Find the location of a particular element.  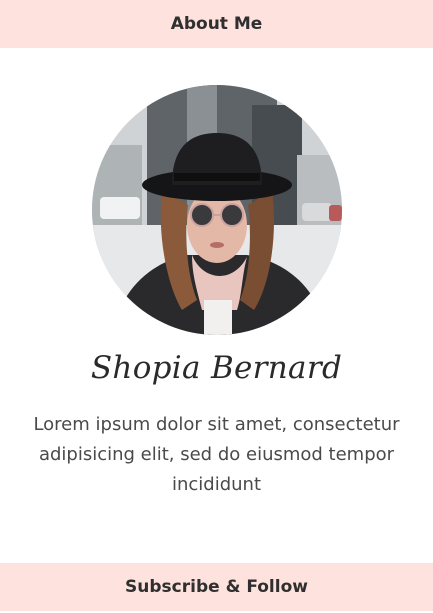

about-me-header: About Me is located at coordinates (216, 24).